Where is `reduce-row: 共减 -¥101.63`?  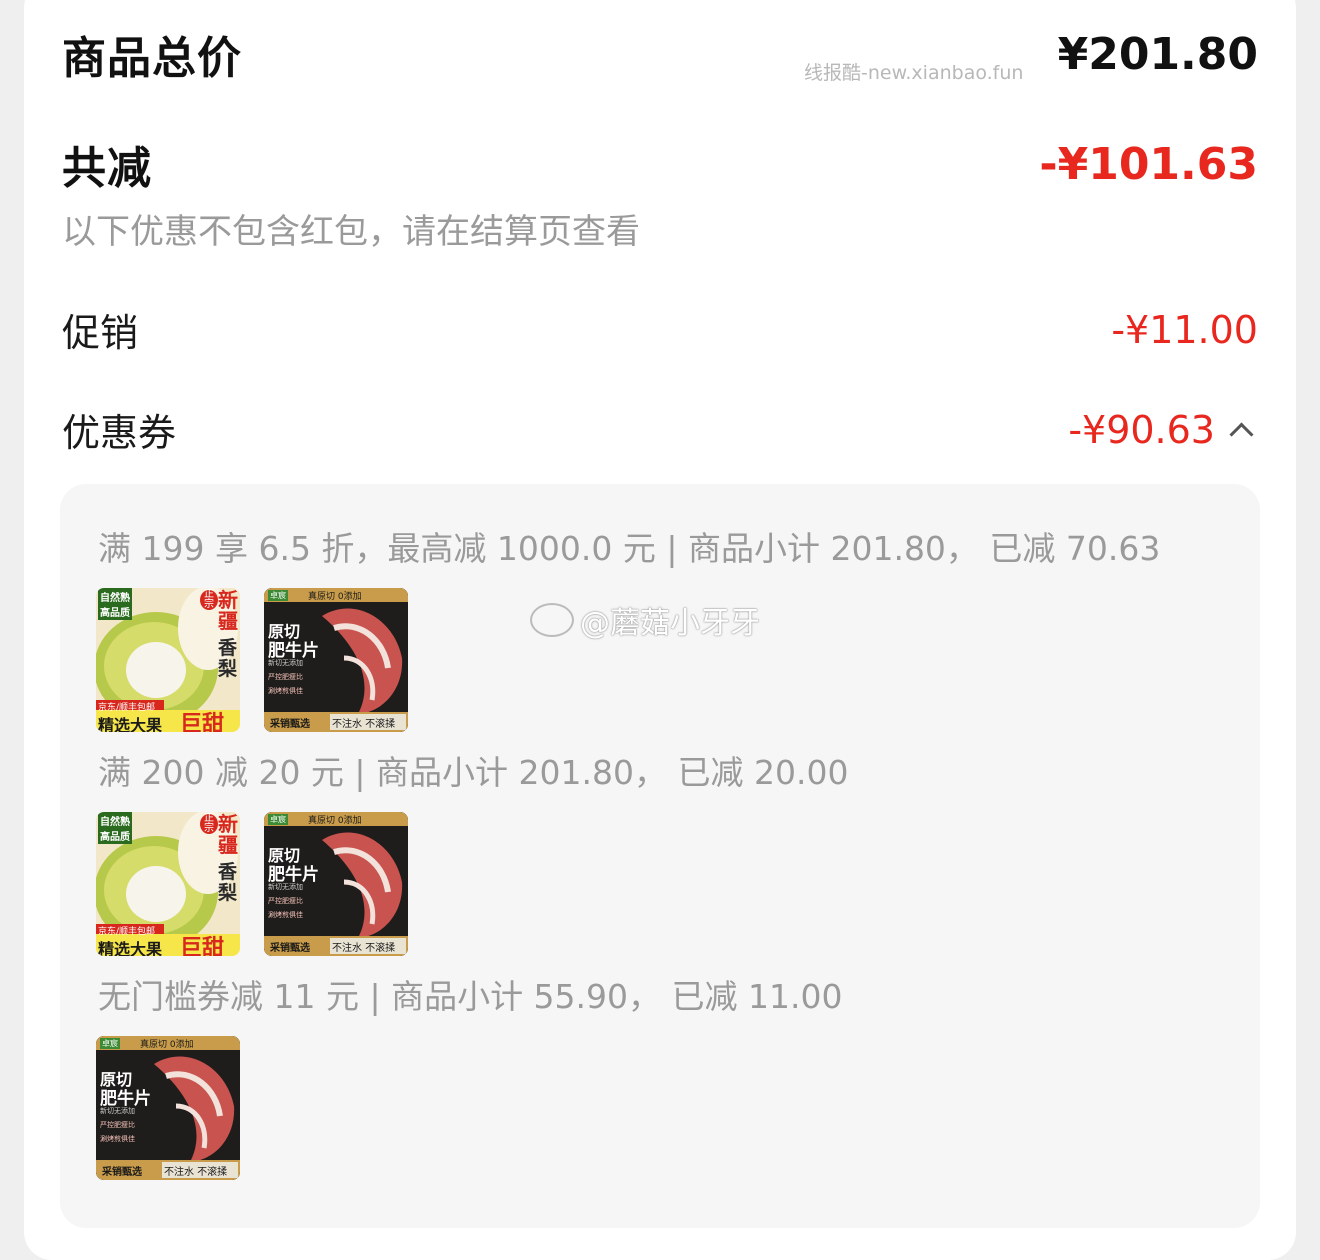
reduce-row: 共减 -¥101.63 is located at coordinates (660, 164).